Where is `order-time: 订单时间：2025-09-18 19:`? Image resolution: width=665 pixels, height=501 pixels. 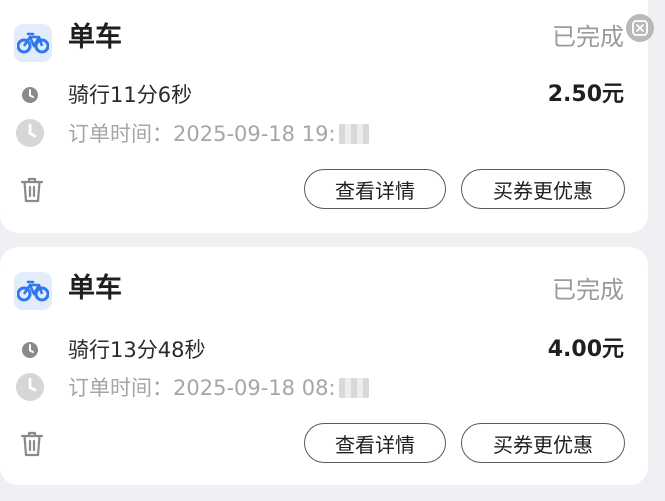
order-time: 订单时间：2025-09-18 19: is located at coordinates (218, 134).